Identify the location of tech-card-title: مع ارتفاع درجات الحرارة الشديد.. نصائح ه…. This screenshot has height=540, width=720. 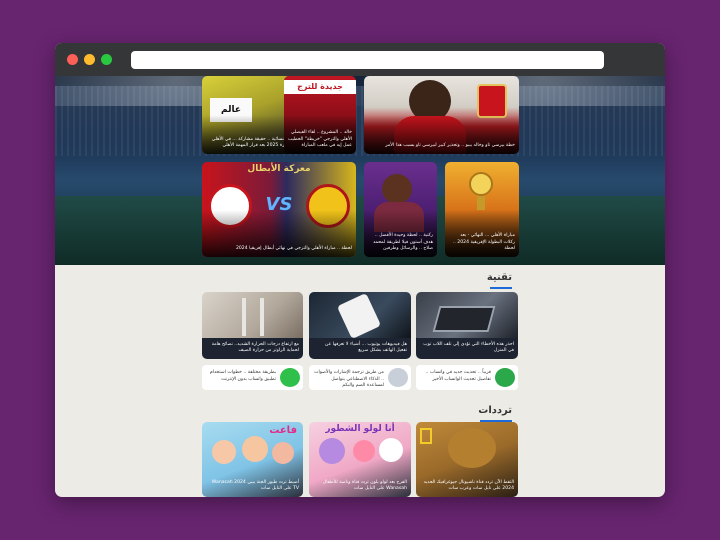
(255, 347).